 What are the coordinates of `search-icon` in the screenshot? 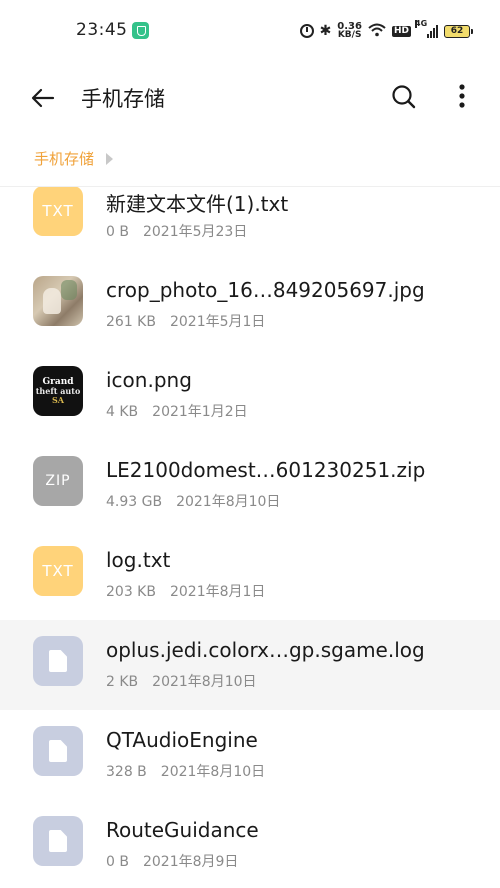 It's located at (404, 97).